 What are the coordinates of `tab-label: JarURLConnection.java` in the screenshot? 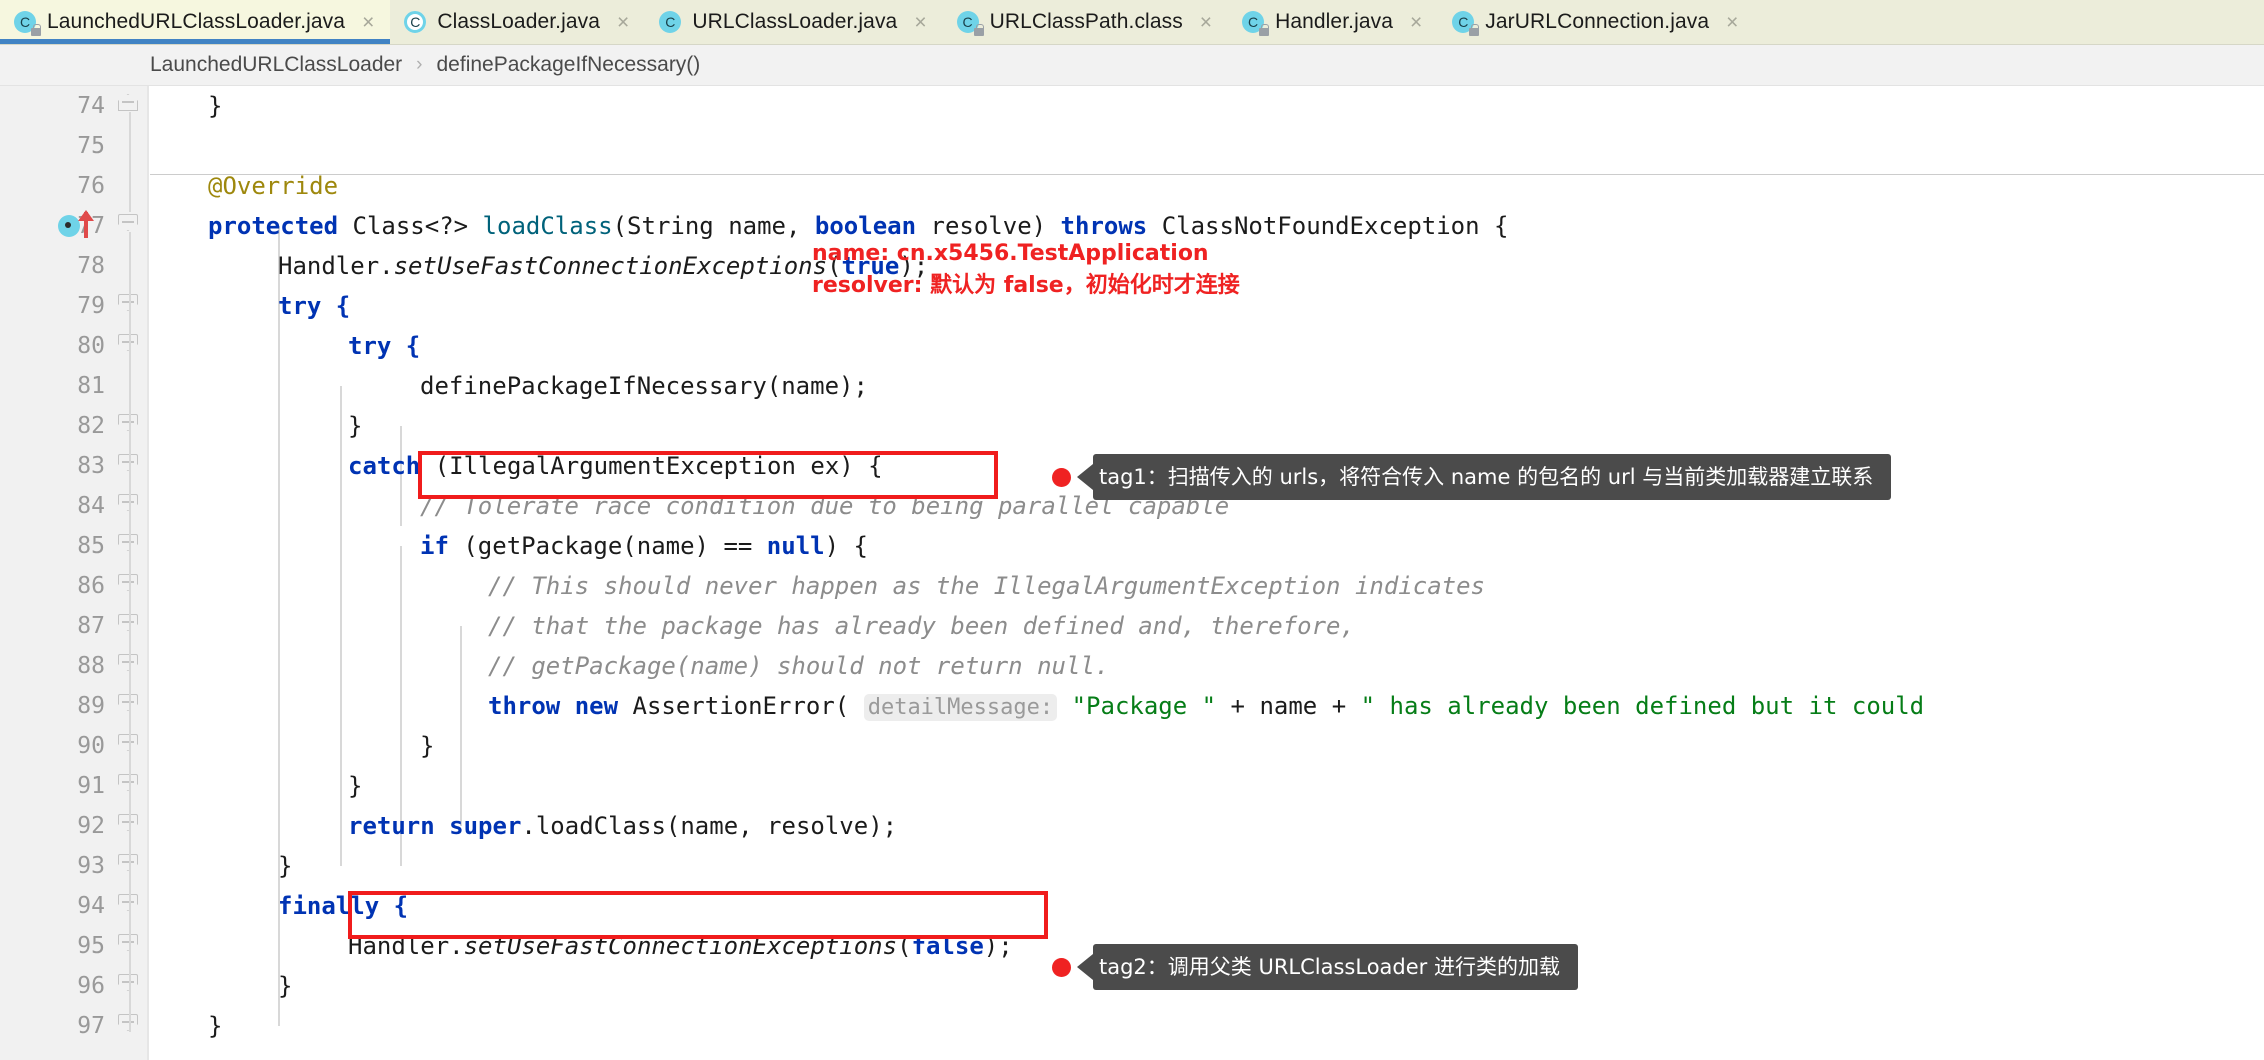 It's located at (1597, 21).